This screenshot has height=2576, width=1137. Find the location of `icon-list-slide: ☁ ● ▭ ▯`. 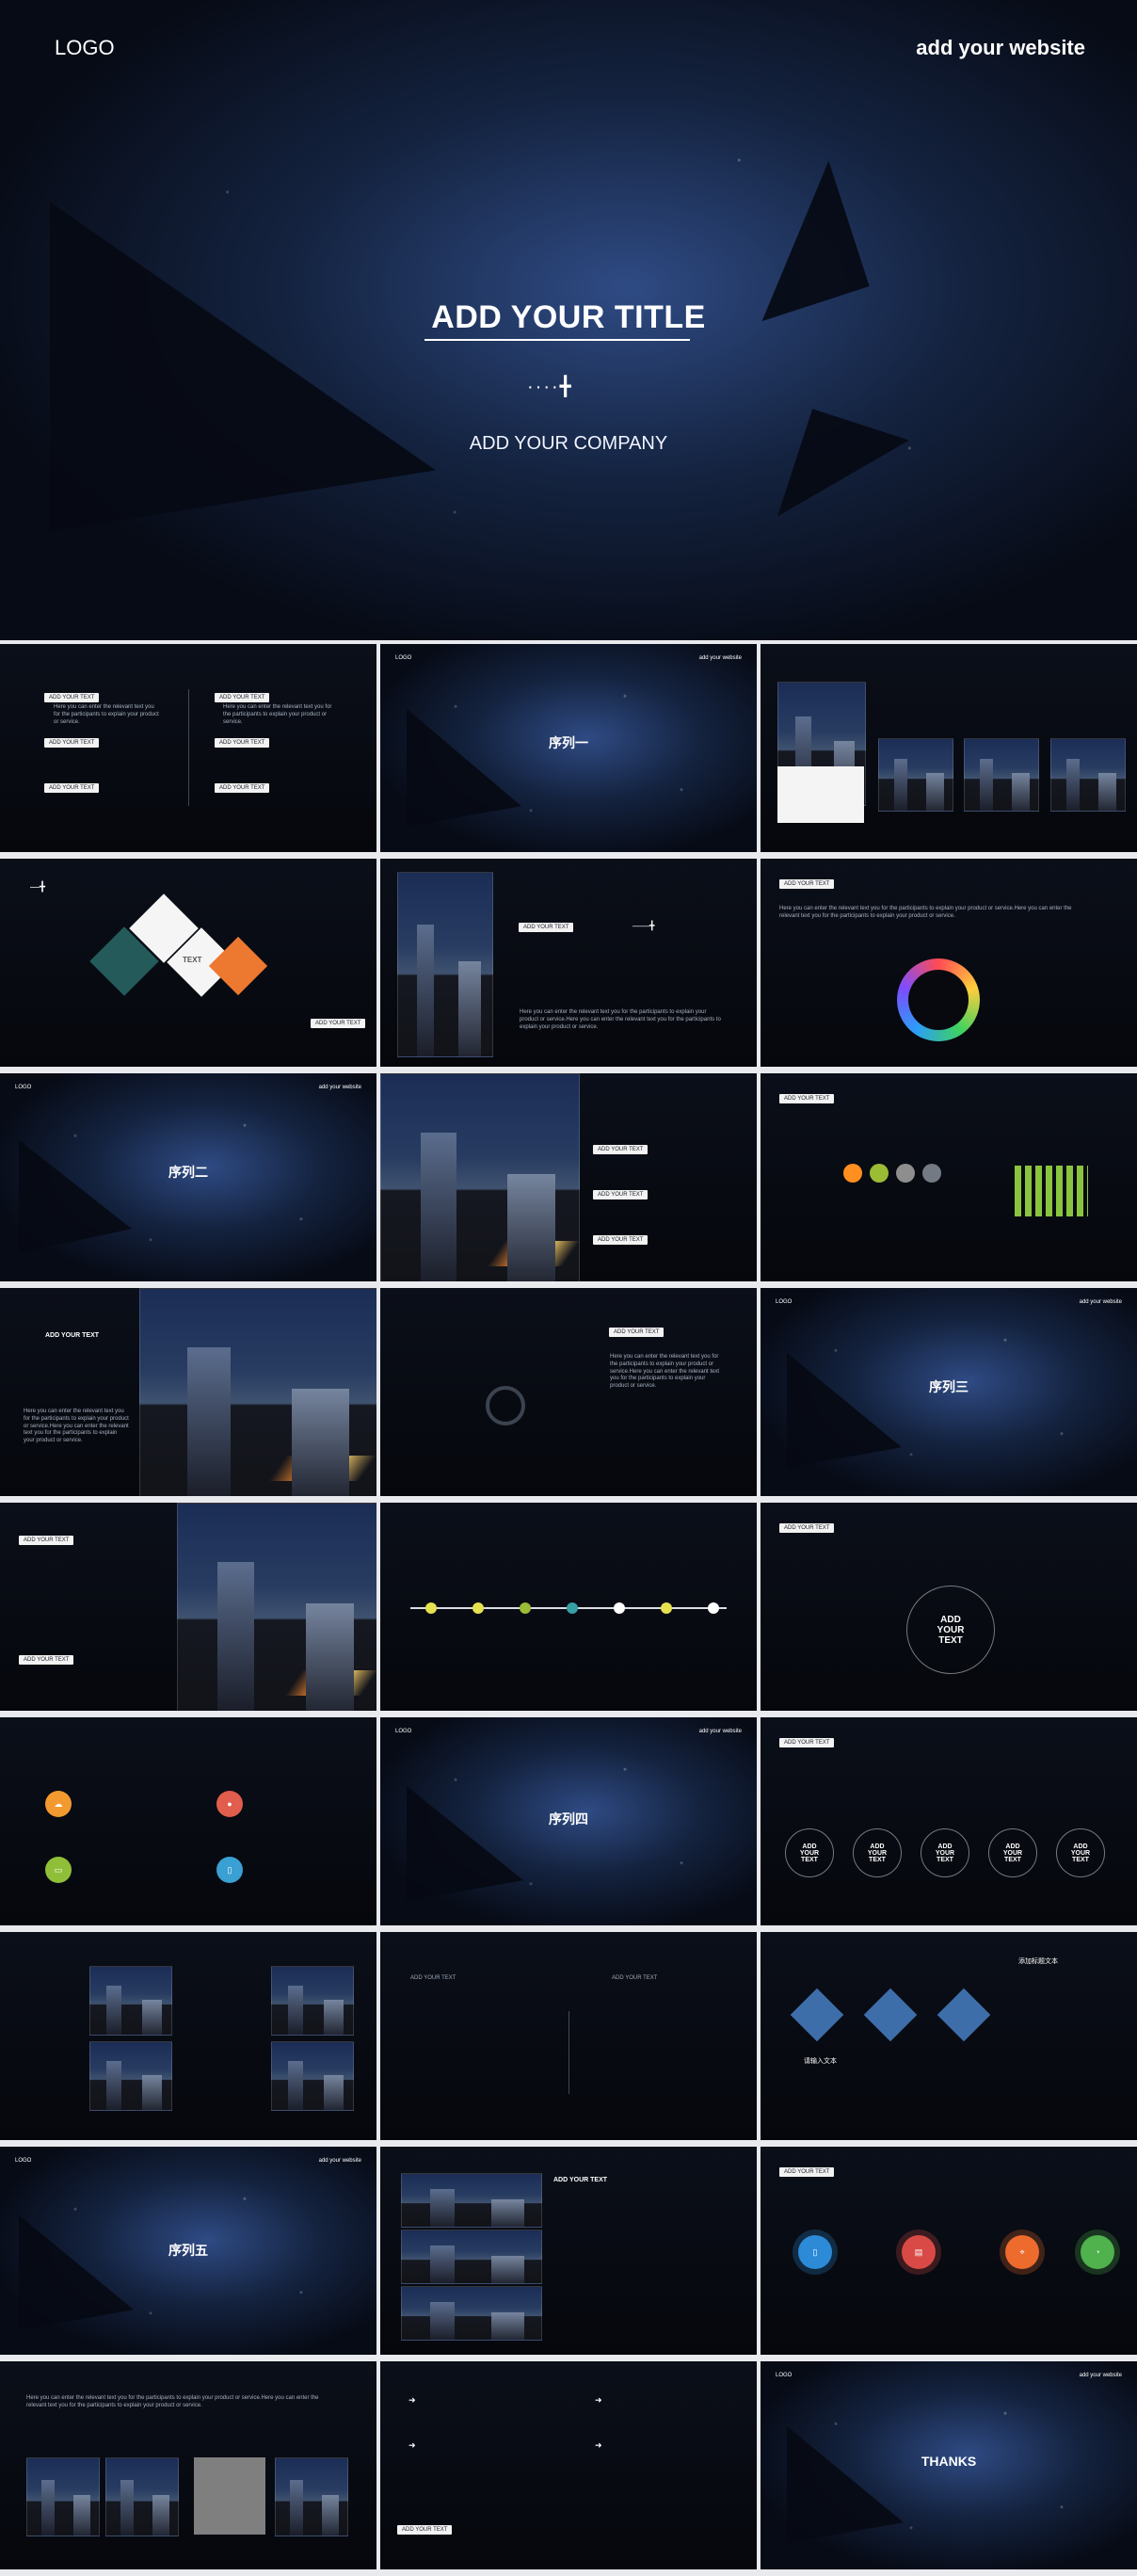

icon-list-slide: ☁ ● ▭ ▯ is located at coordinates (188, 1821).